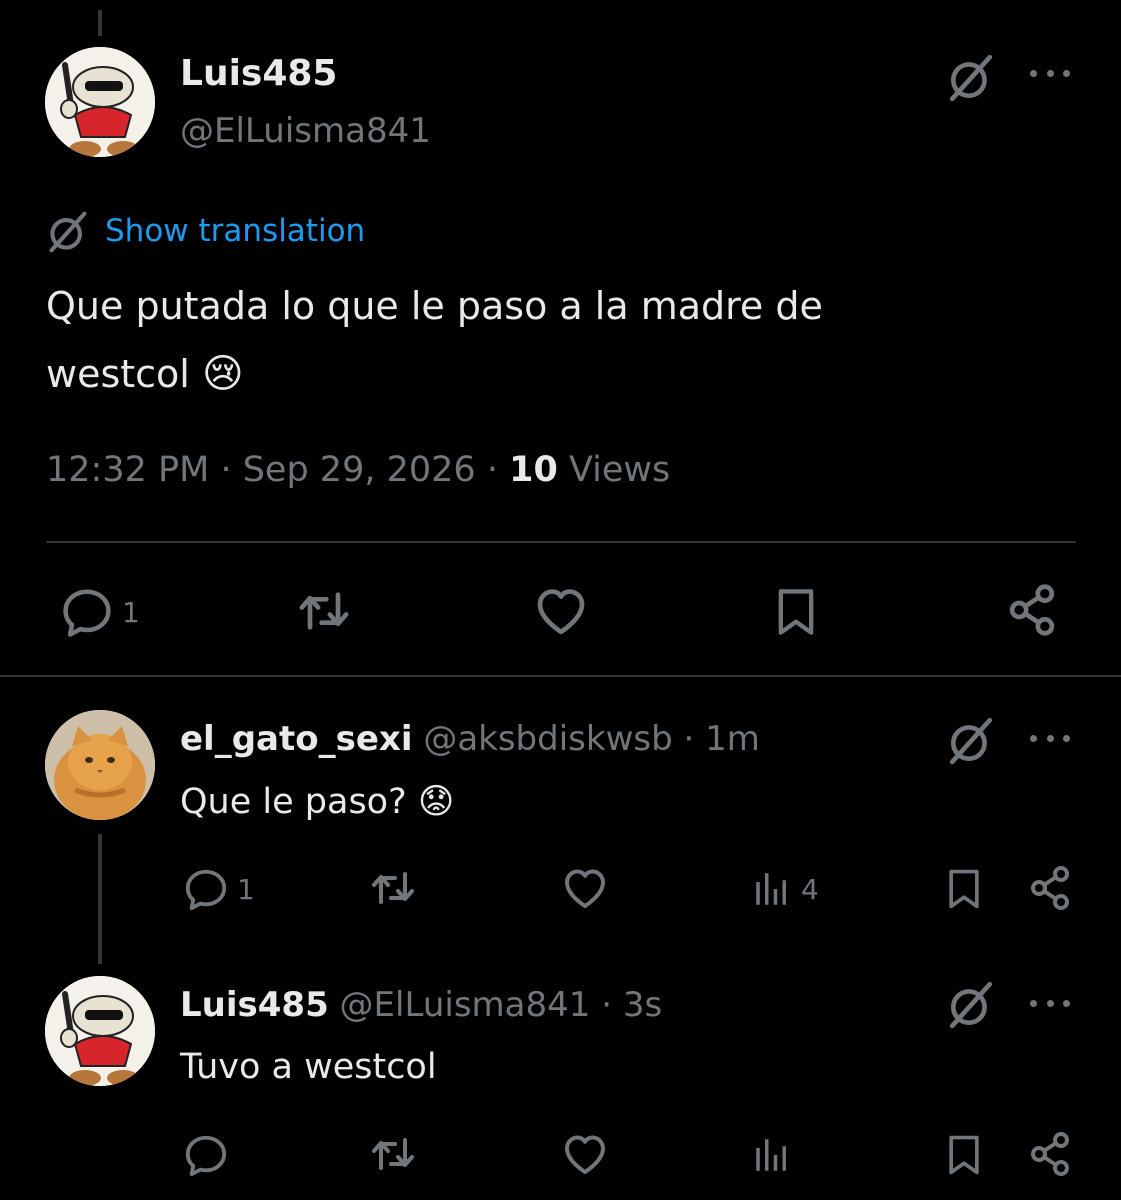  I want to click on views-button, so click(772, 1155).